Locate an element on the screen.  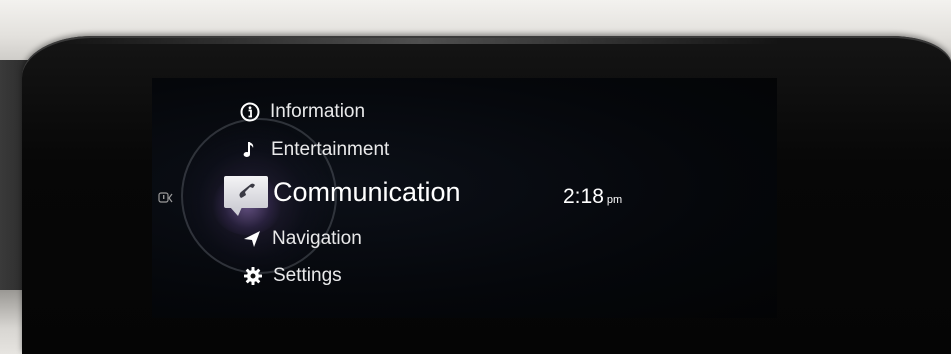
menu-item-navigation: Navigation is located at coordinates (302, 239).